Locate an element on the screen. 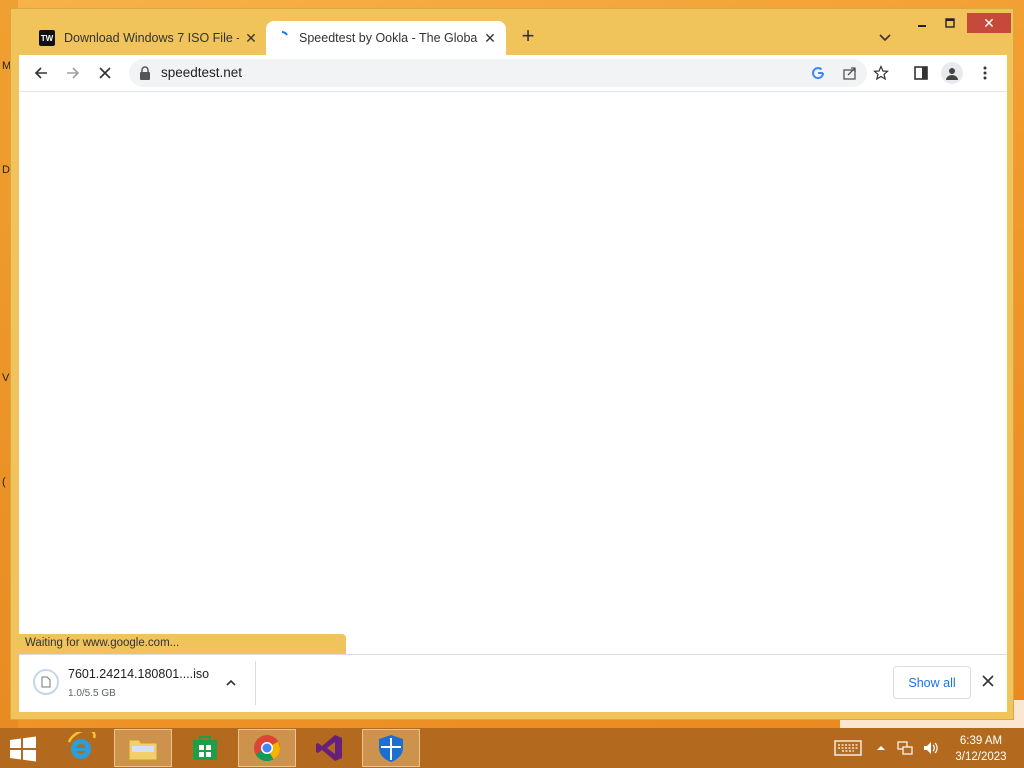 The width and height of the screenshot is (1024, 768). internet-explorer-icon is located at coordinates (81, 745).